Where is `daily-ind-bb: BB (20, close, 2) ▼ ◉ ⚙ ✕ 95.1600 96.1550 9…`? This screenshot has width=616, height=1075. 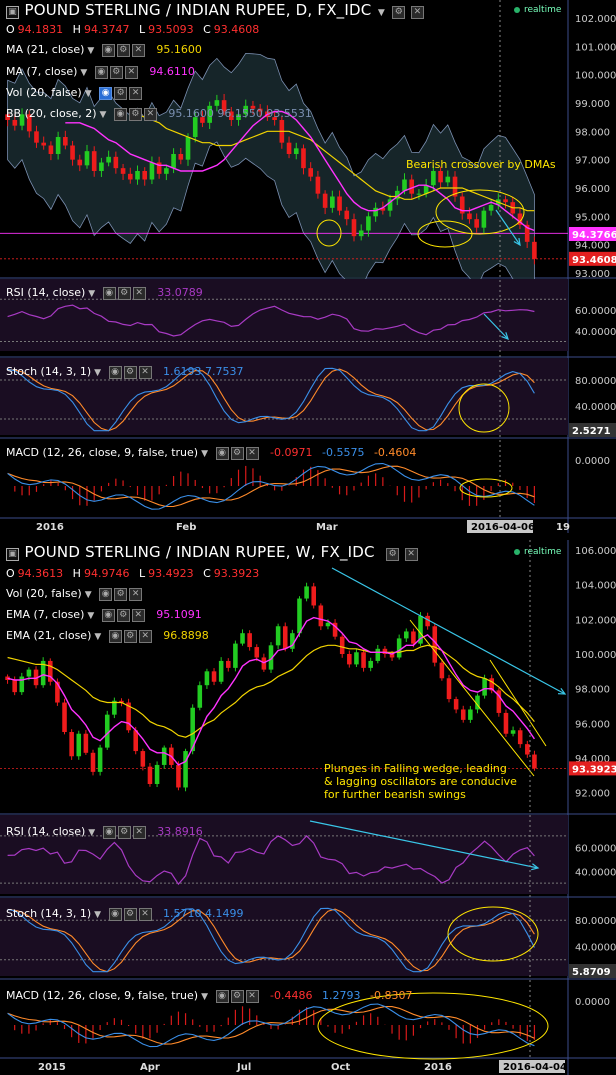 daily-ind-bb: BB (20, close, 2) ▼ ◉ ⚙ ✕ 95.1600 96.1550 9… is located at coordinates (159, 114).